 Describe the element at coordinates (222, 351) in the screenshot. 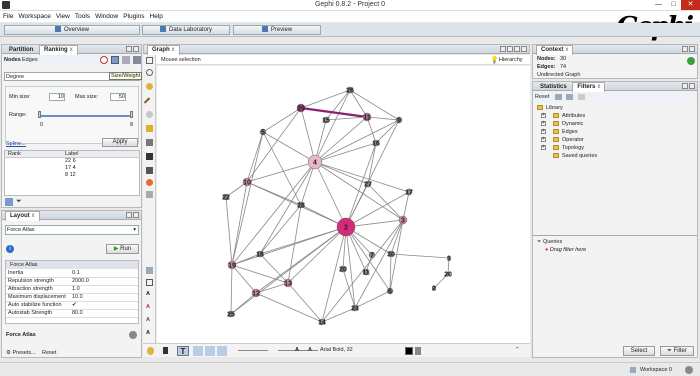

I see `label-mode-icon` at that location.